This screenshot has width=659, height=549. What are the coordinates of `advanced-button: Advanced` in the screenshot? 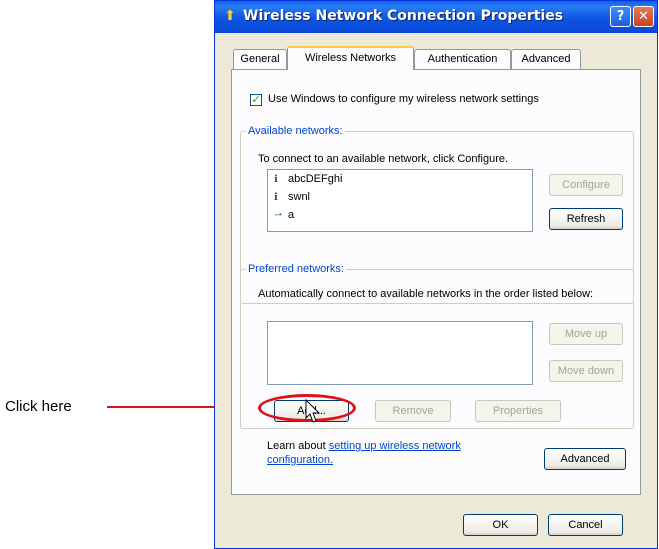 It's located at (585, 459).